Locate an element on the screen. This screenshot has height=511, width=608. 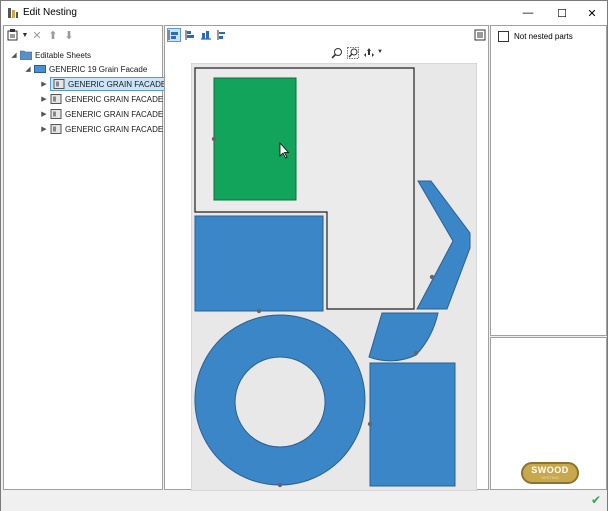
tree-root: ◢ Editable Sheets is located at coordinates (50, 55).